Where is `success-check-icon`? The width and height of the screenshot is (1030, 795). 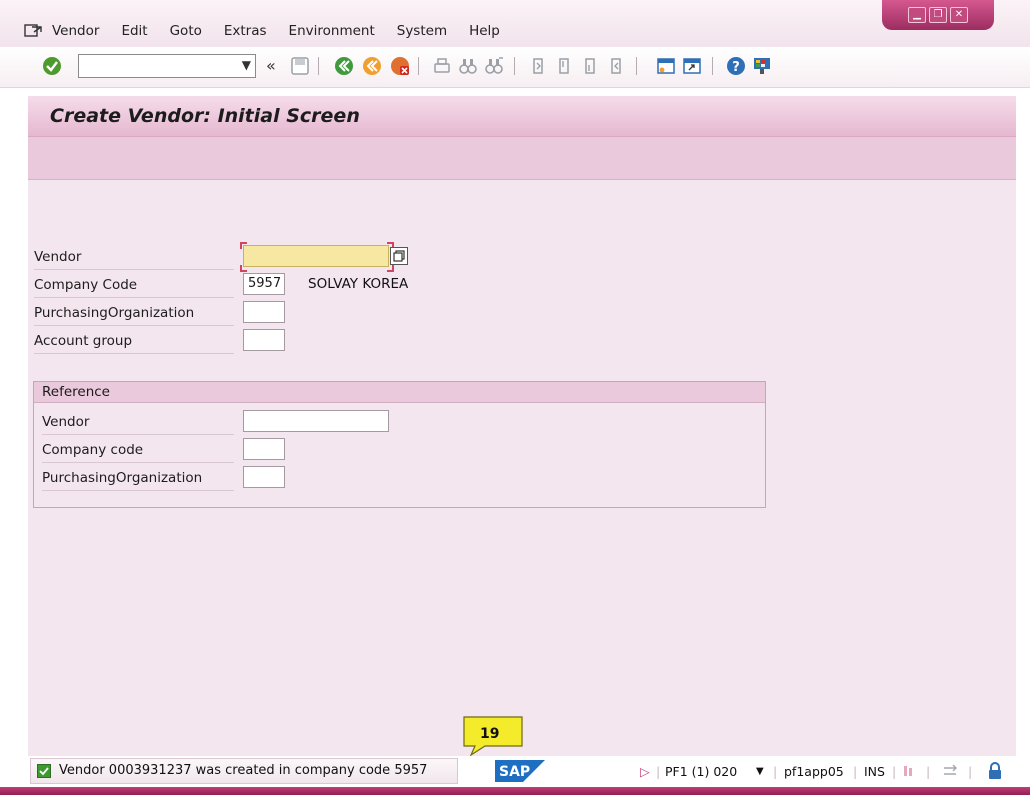
success-check-icon is located at coordinates (44, 771).